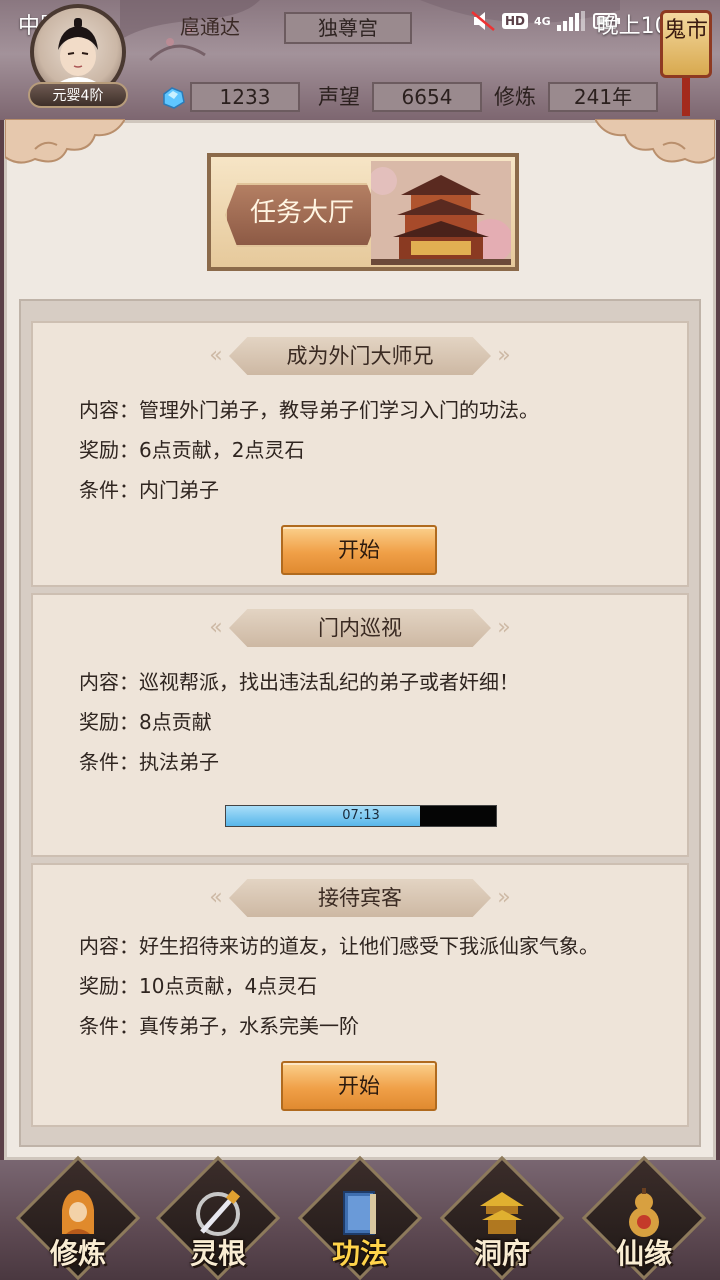 Image resolution: width=720 pixels, height=1280 pixels. Describe the element at coordinates (644, 1217) in the screenshot. I see `nav-item-immortal-fate: 仙缘` at that location.